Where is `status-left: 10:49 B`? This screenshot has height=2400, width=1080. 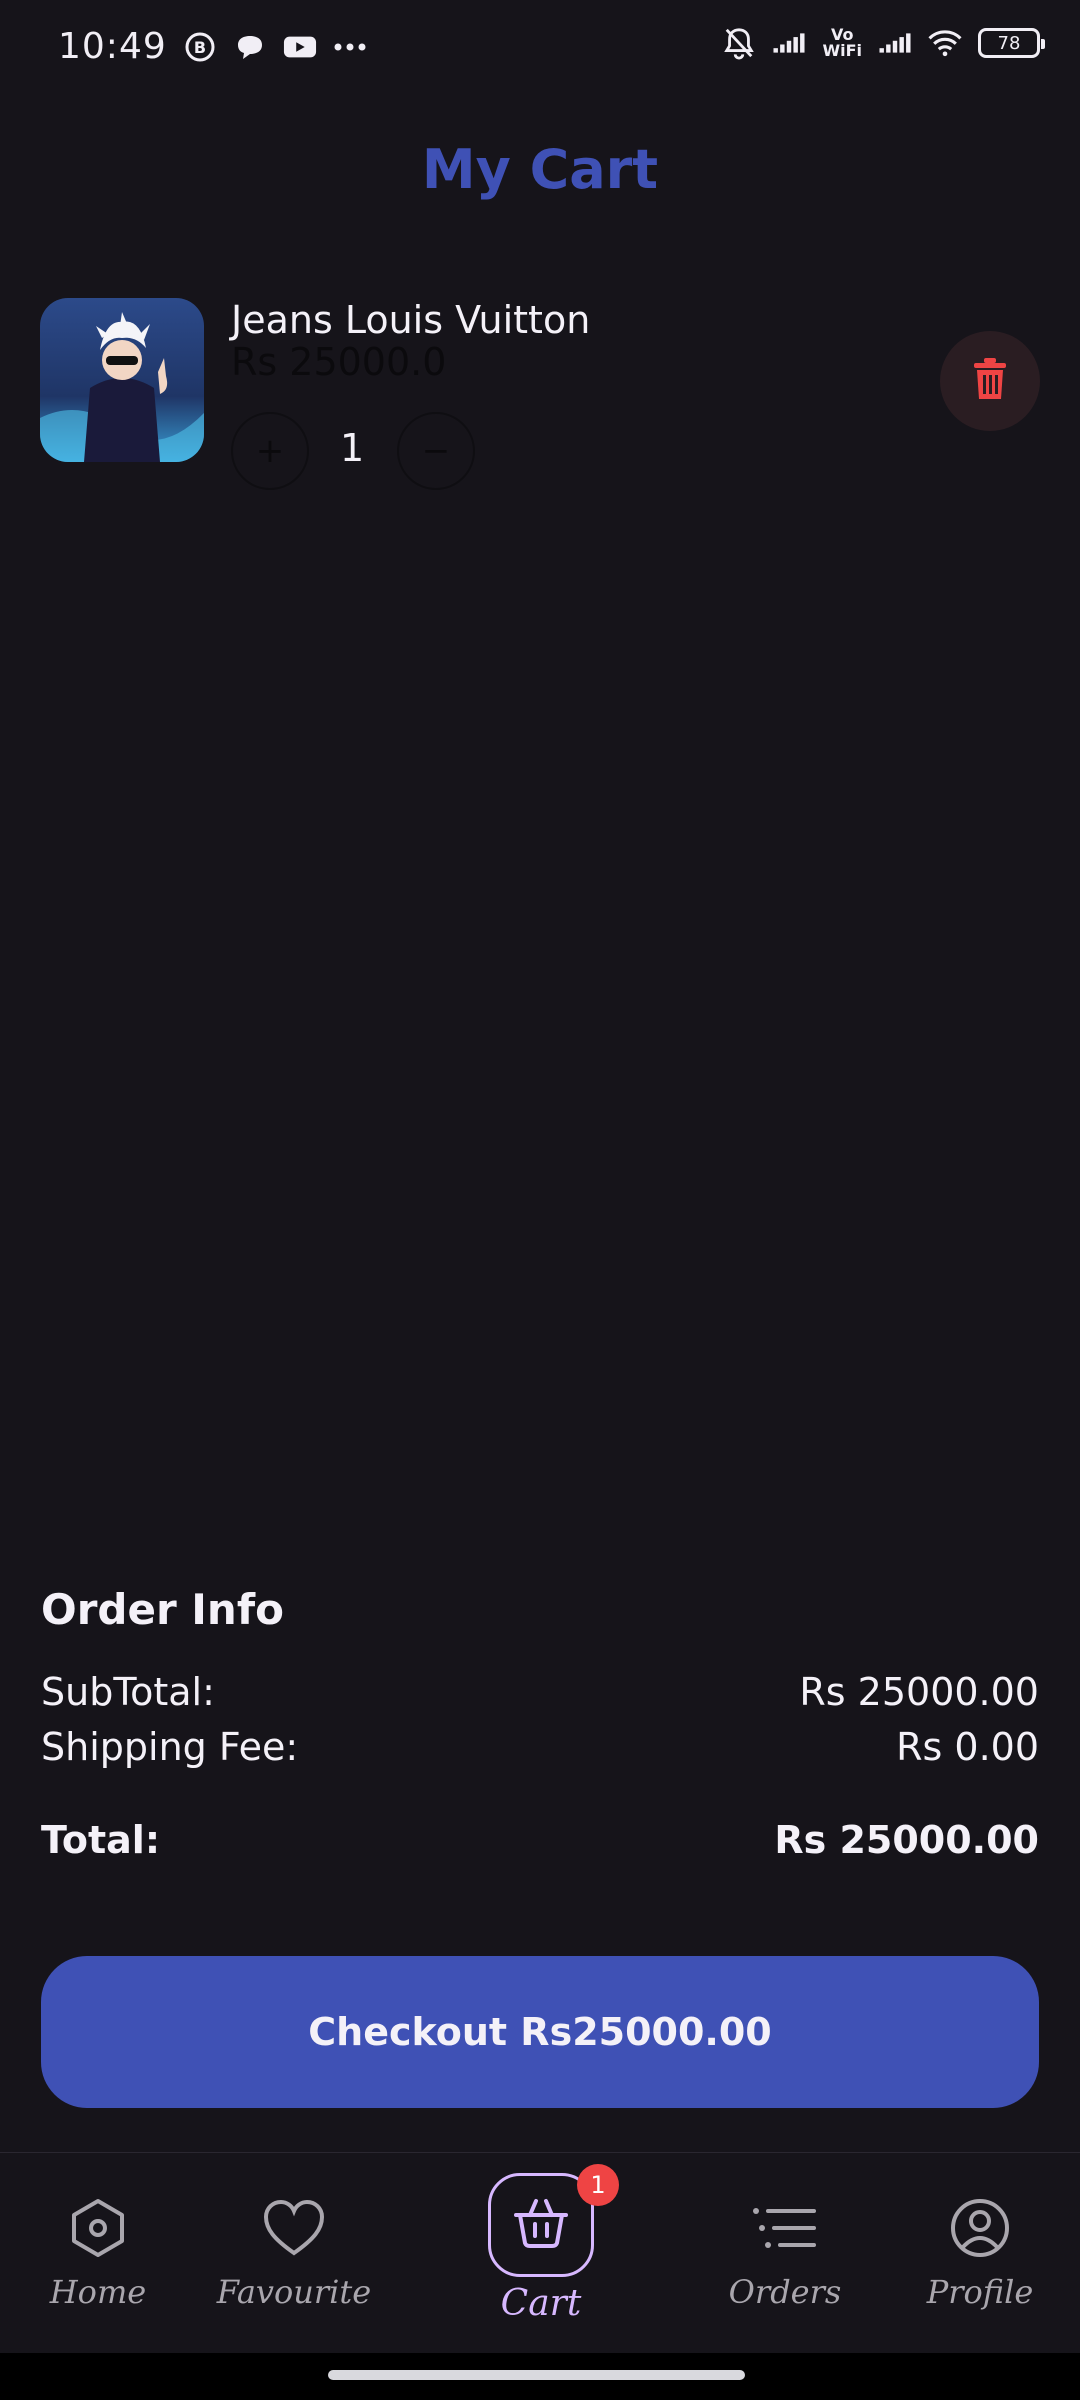
status-left: 10:49 B is located at coordinates (212, 46).